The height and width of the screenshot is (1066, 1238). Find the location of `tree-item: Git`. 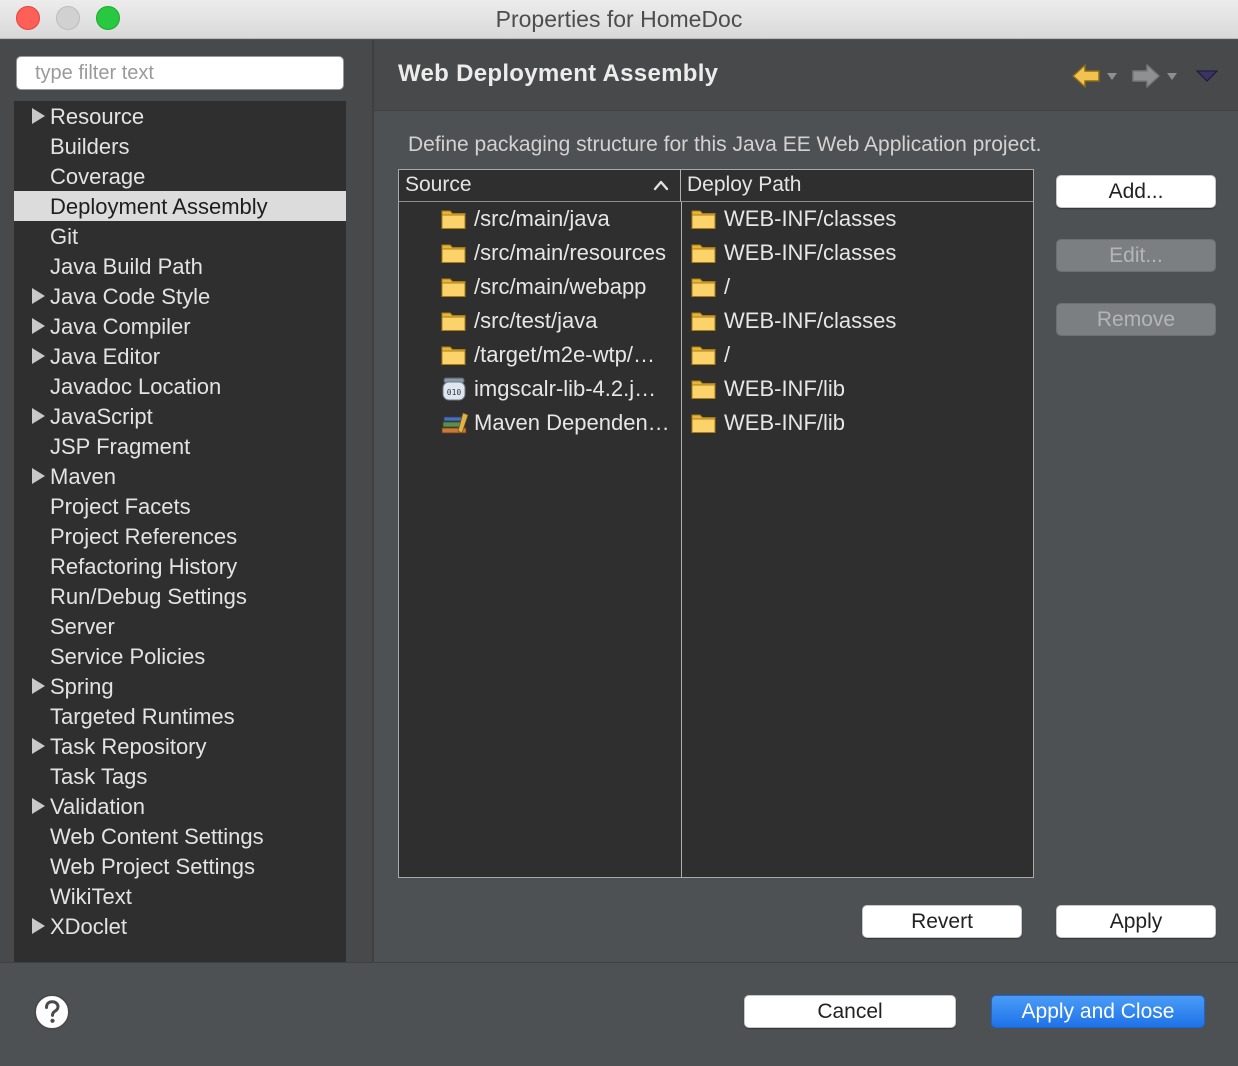

tree-item: Git is located at coordinates (180, 236).